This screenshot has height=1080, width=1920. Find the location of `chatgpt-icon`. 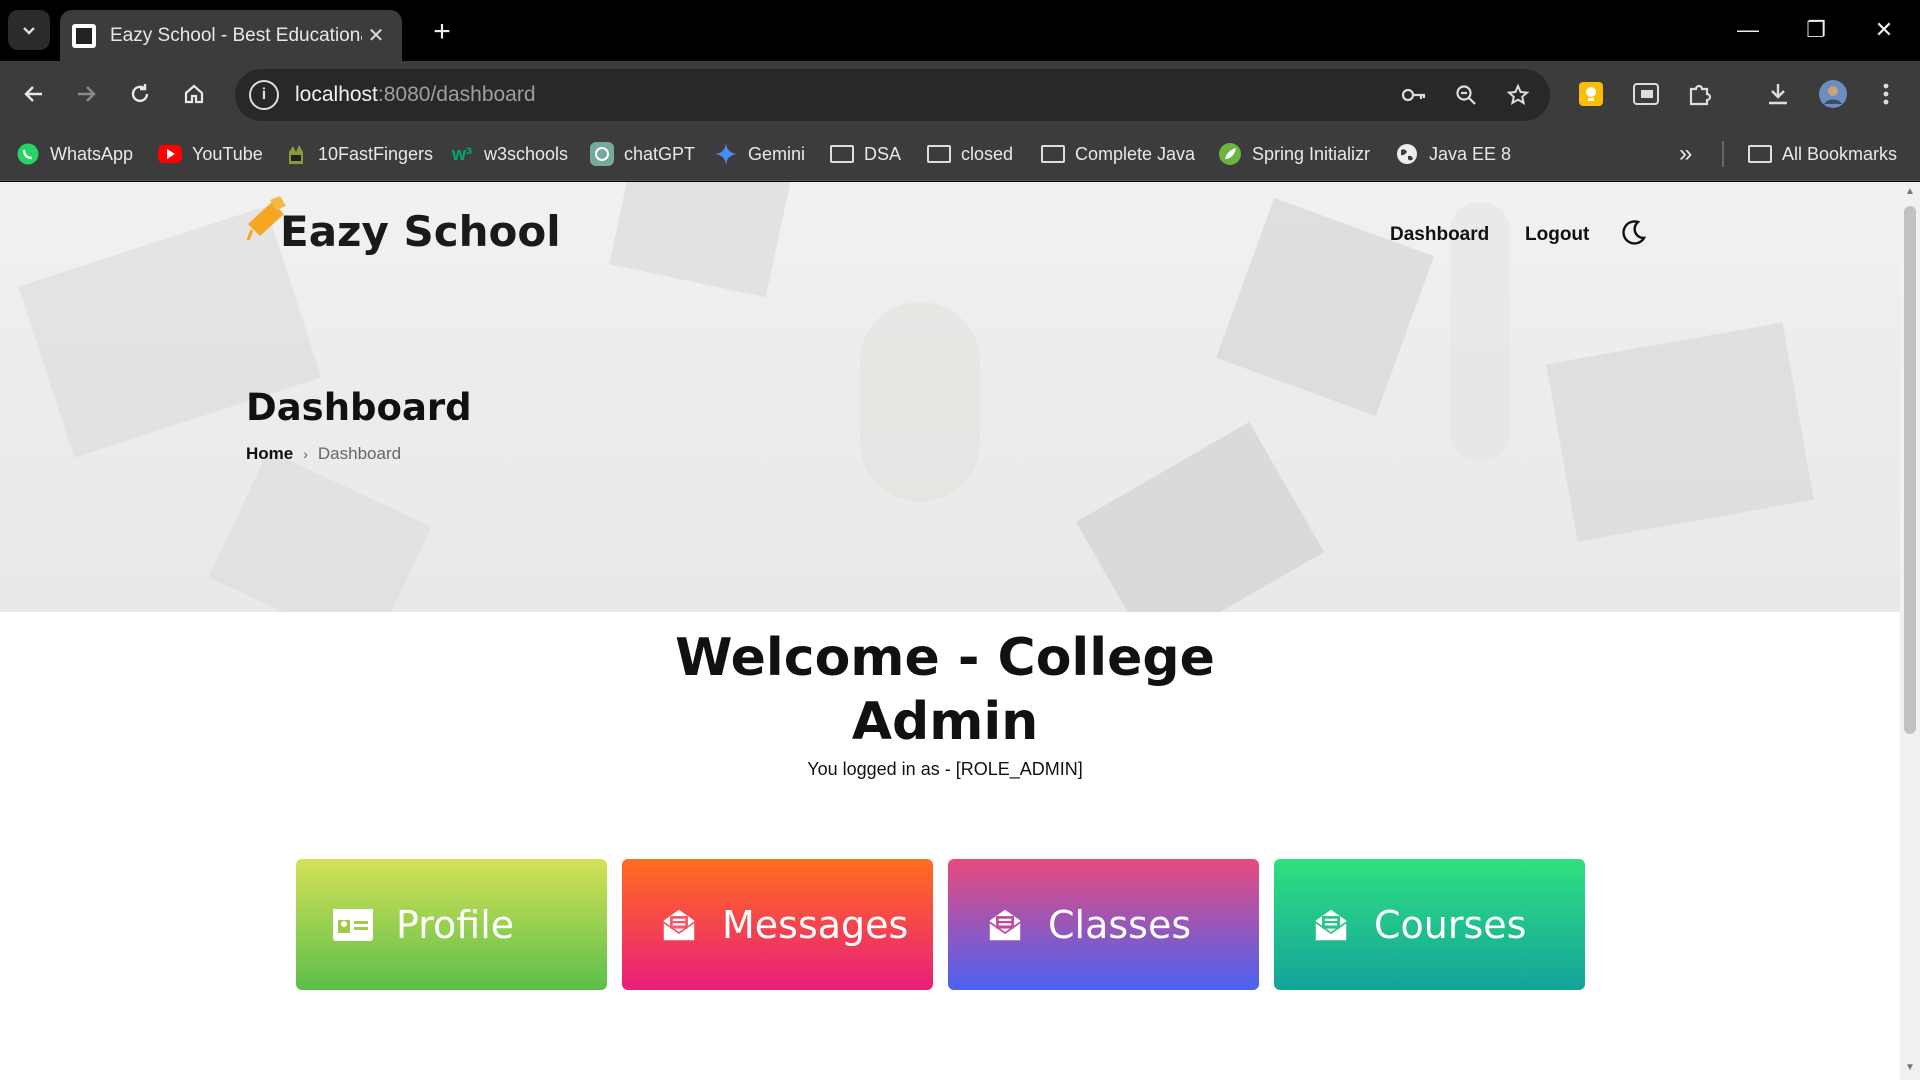

chatgpt-icon is located at coordinates (602, 154).